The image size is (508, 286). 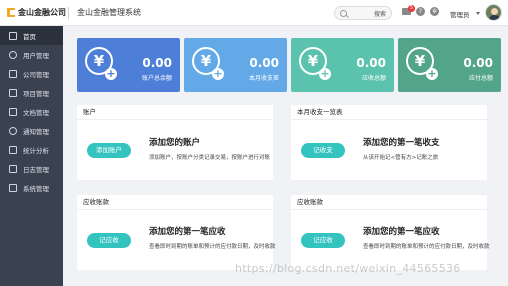 What do you see at coordinates (13, 149) in the screenshot?
I see `statistics-icon` at bounding box center [13, 149].